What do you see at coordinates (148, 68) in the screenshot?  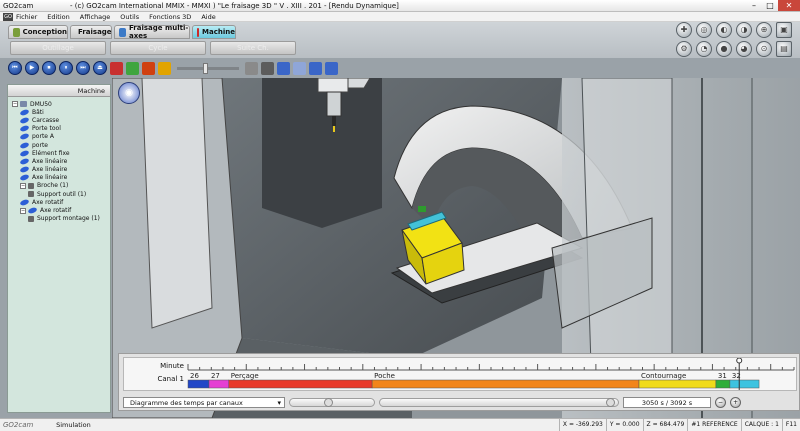 I see `speed-gauge-icon` at bounding box center [148, 68].